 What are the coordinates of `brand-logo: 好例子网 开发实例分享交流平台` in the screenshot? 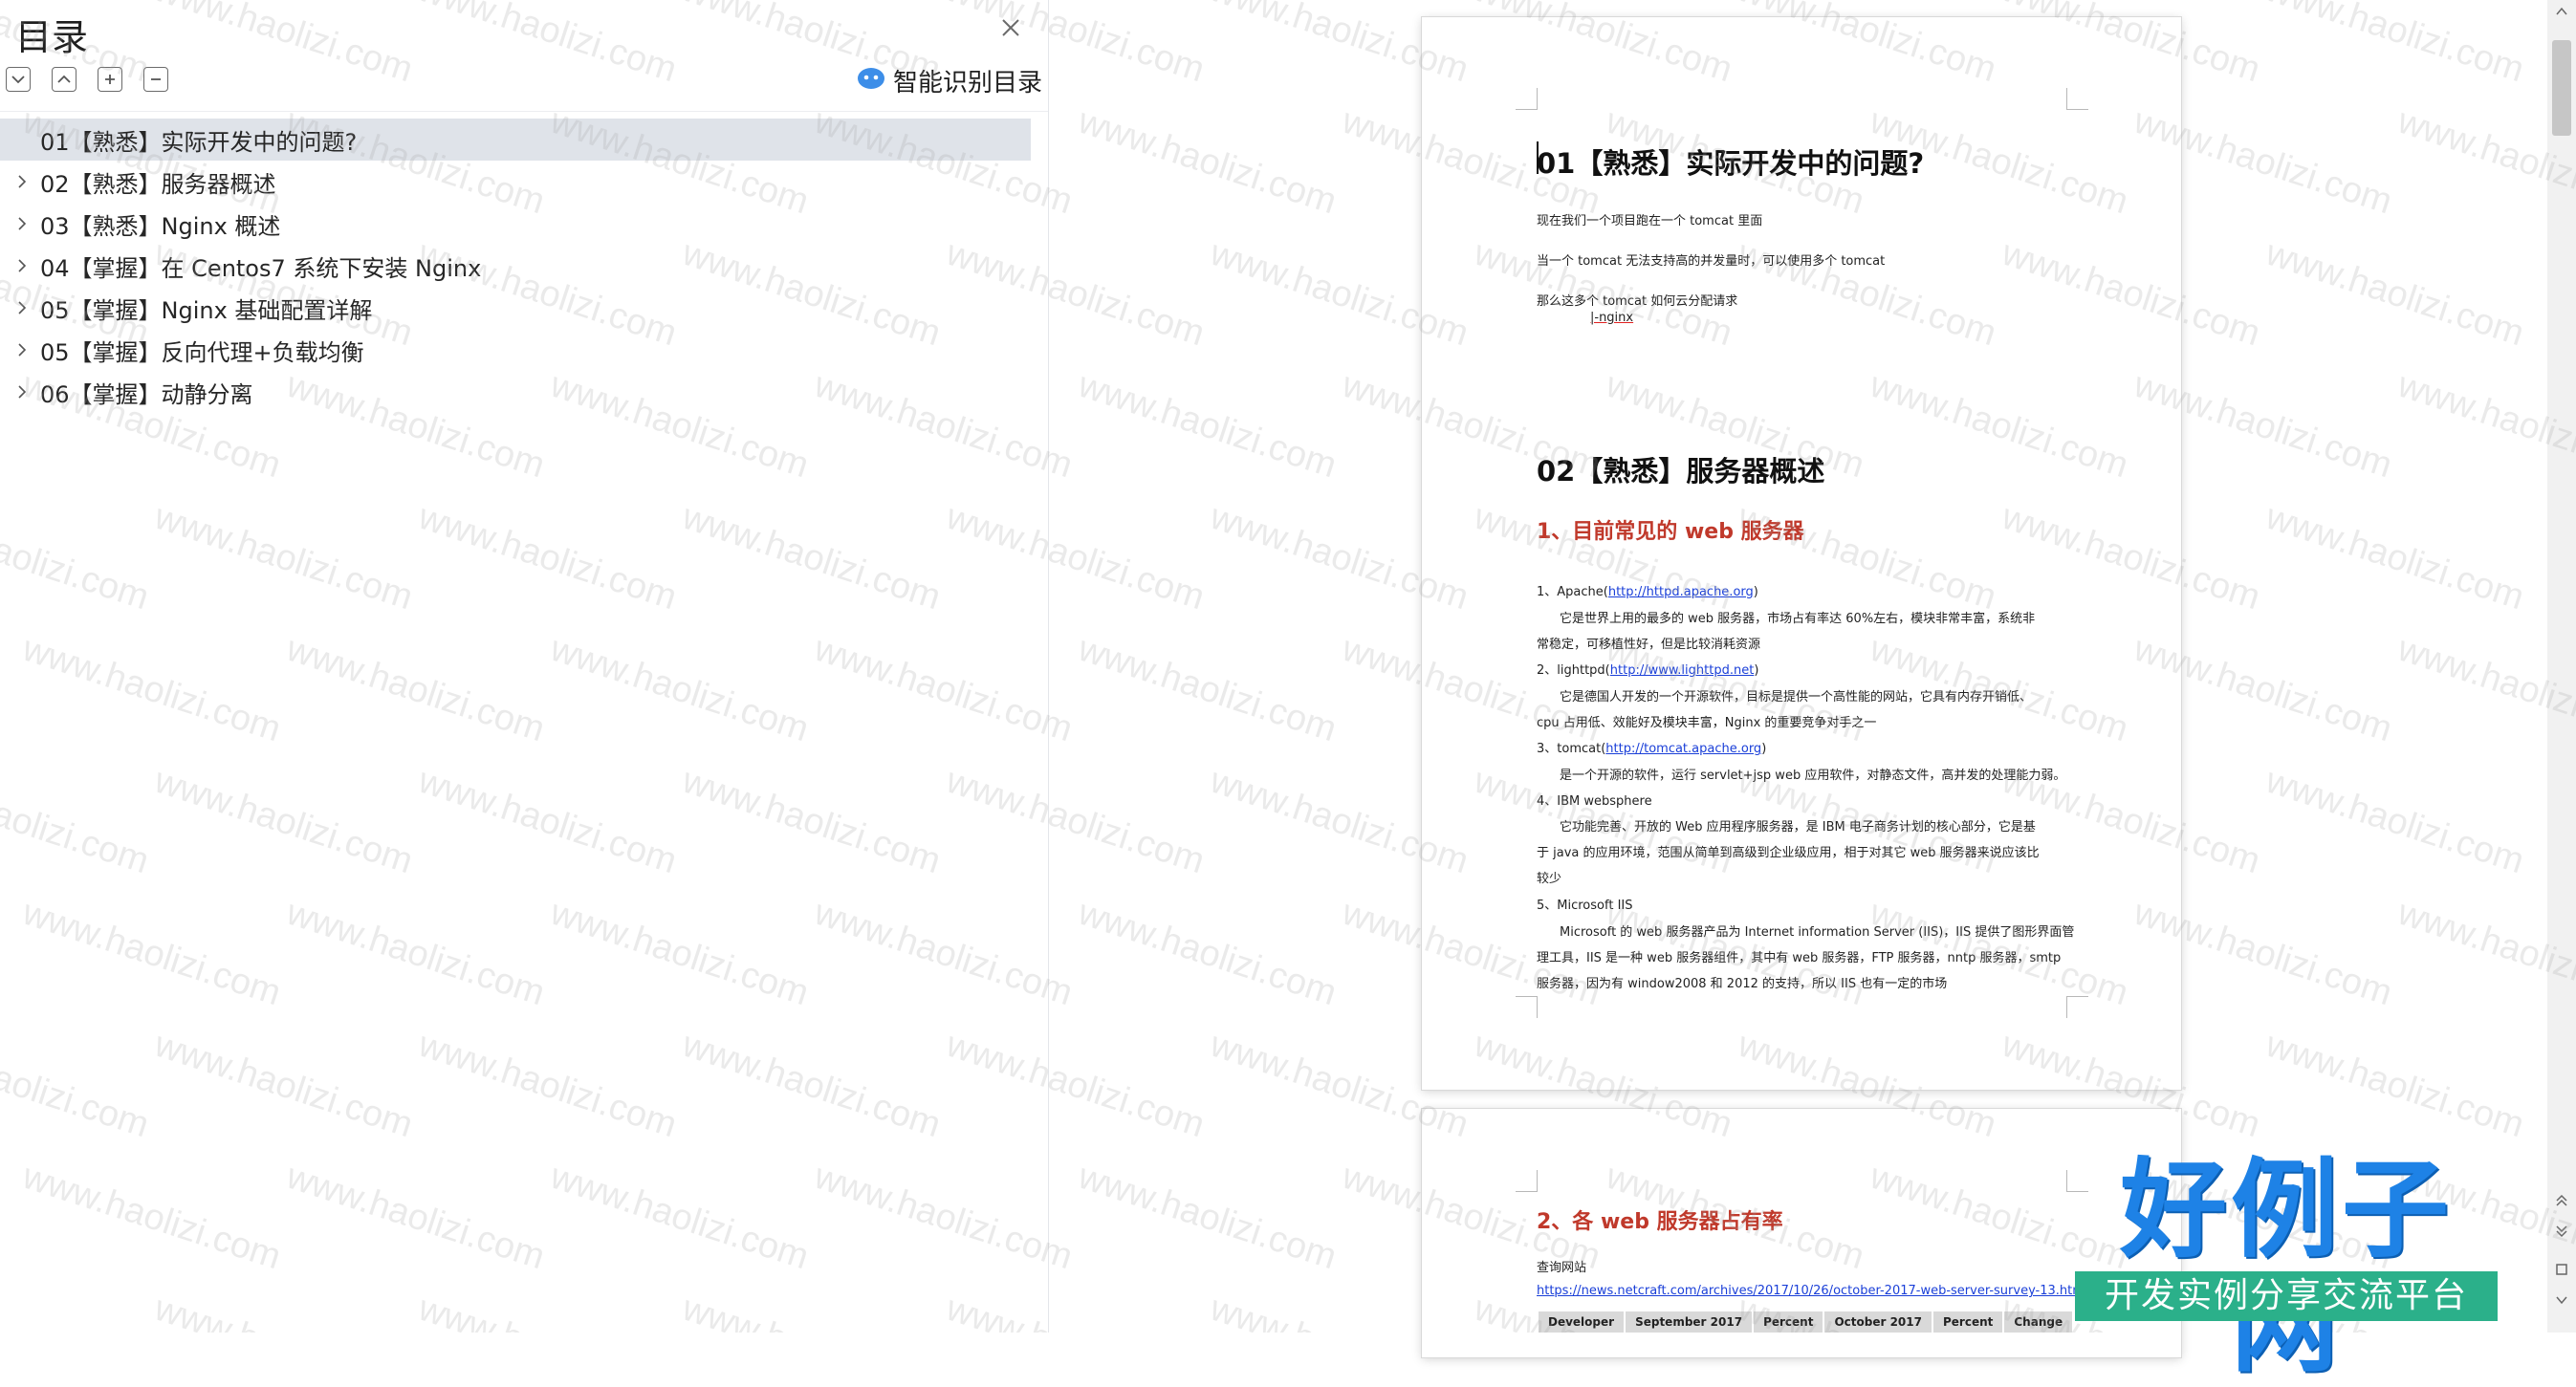 It's located at (2286, 1267).